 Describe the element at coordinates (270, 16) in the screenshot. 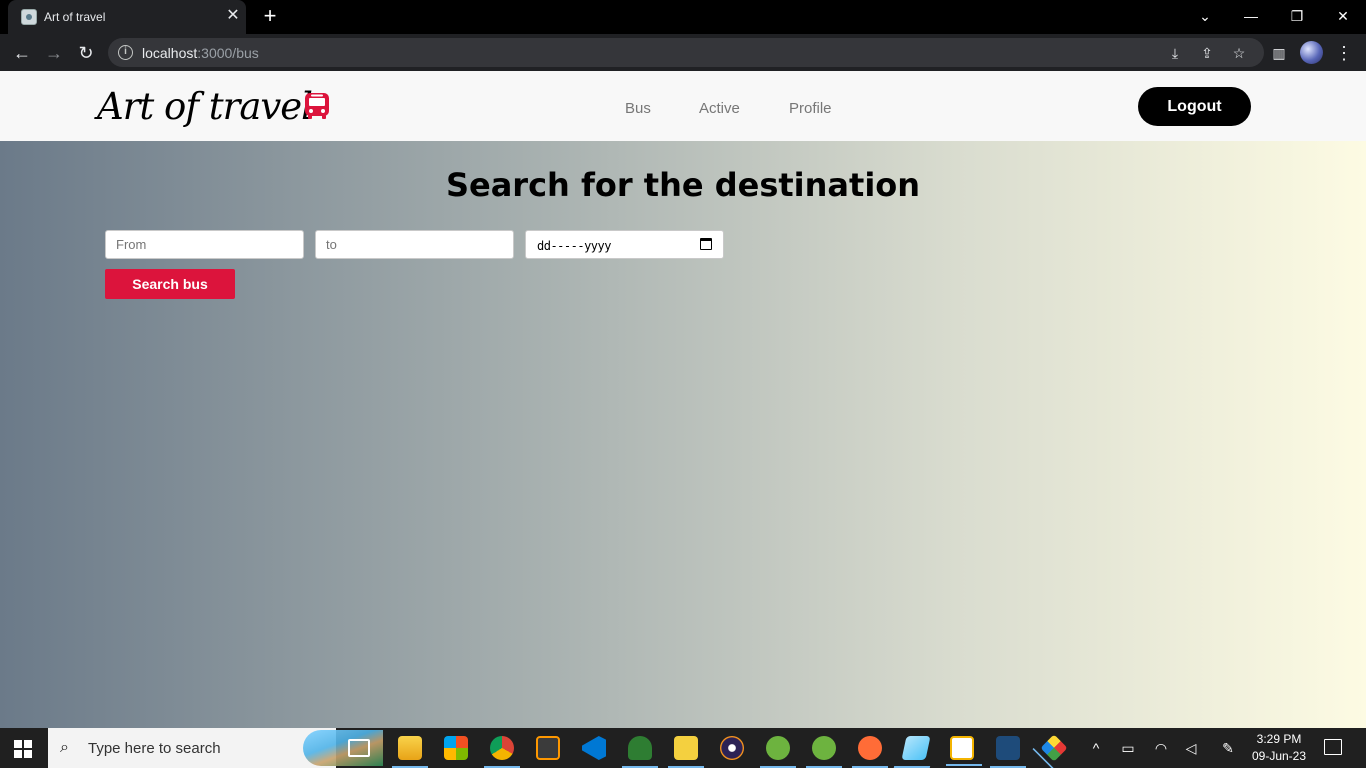

I see `new-tab-icon: +` at that location.